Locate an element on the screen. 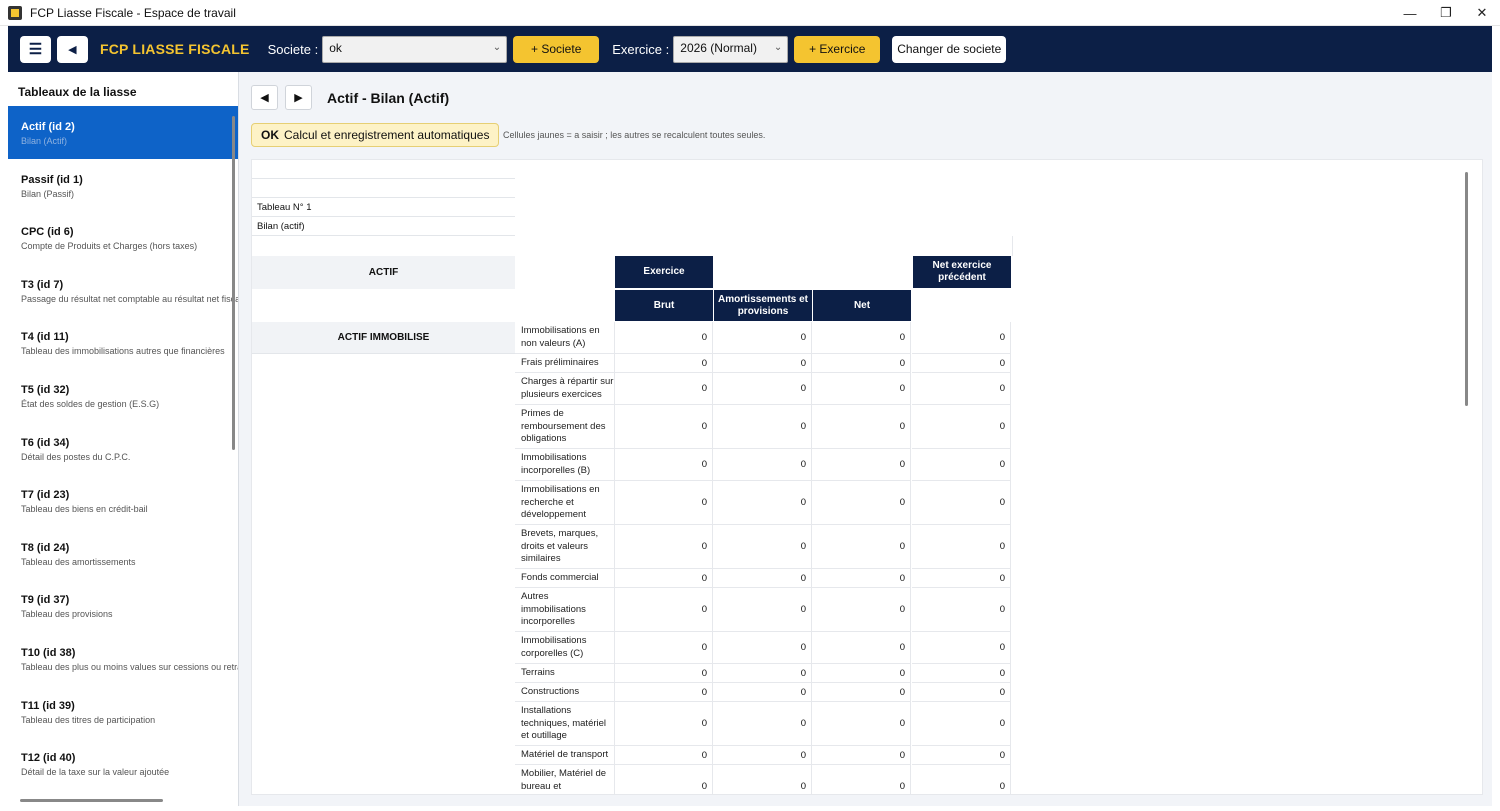 The height and width of the screenshot is (811, 1500). exercice-select: 2026 (Normal) ⌄ is located at coordinates (731, 49).